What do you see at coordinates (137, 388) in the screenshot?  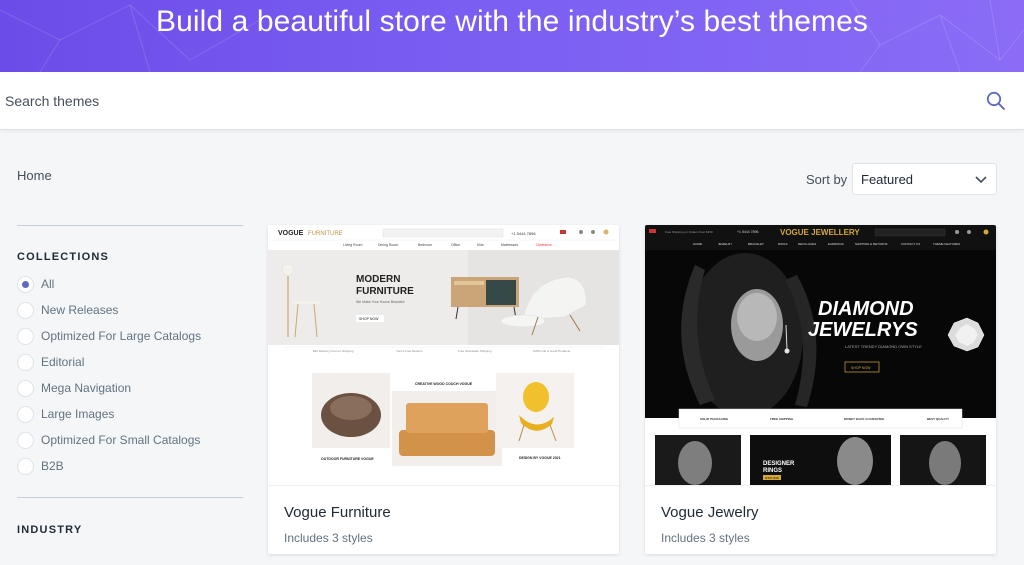 I see `filter-mega-navigation: Mega Navigation` at bounding box center [137, 388].